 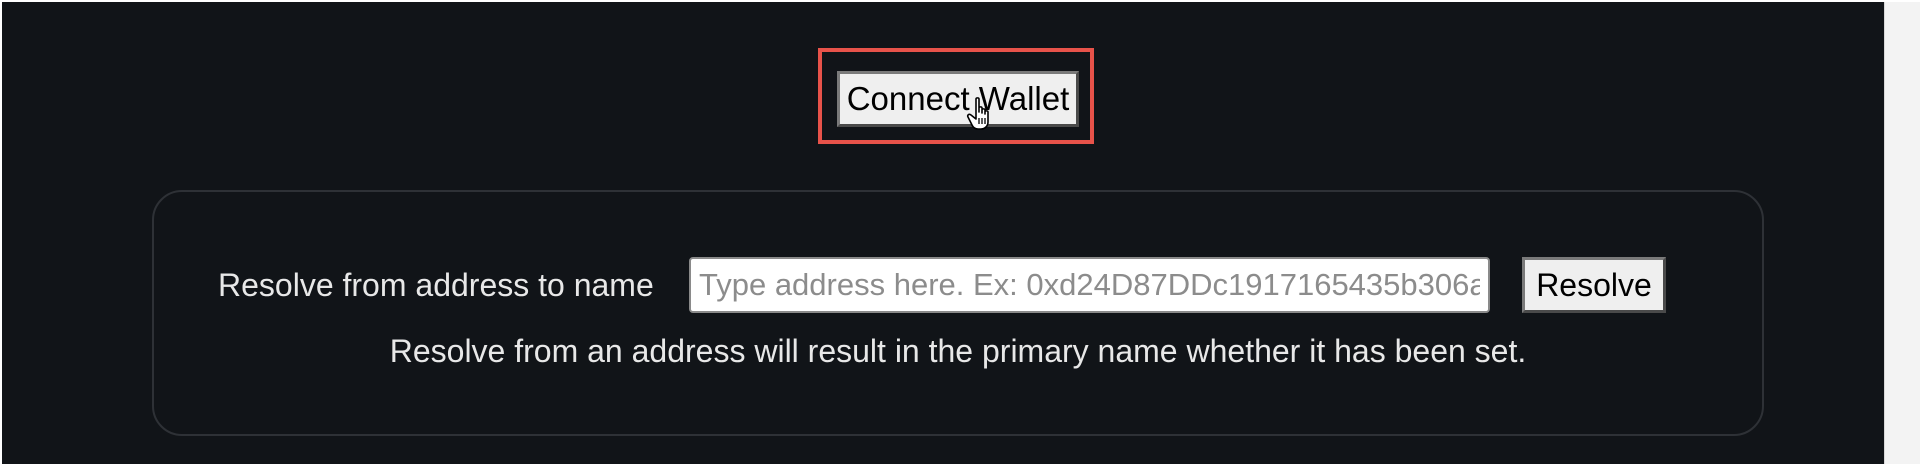 What do you see at coordinates (977, 113) in the screenshot?
I see `hand-pointer-icon` at bounding box center [977, 113].